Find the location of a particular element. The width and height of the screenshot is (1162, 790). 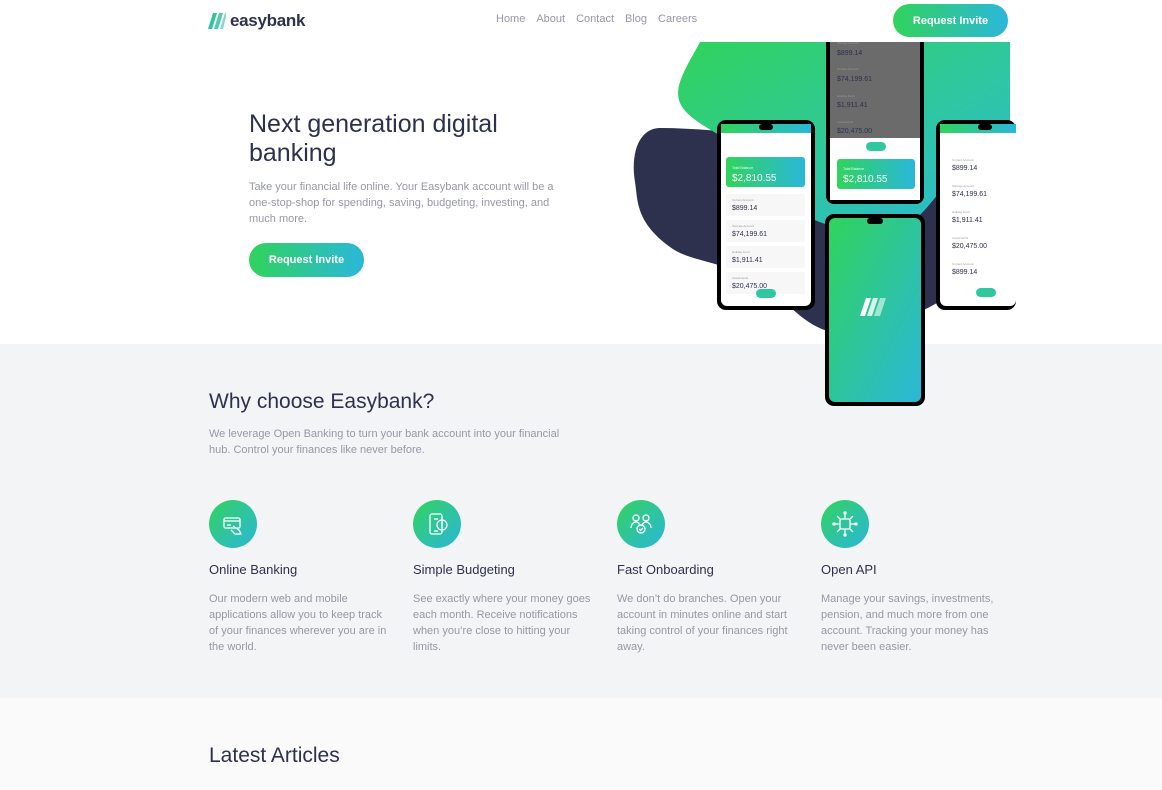

logo: easybank is located at coordinates (256, 21).